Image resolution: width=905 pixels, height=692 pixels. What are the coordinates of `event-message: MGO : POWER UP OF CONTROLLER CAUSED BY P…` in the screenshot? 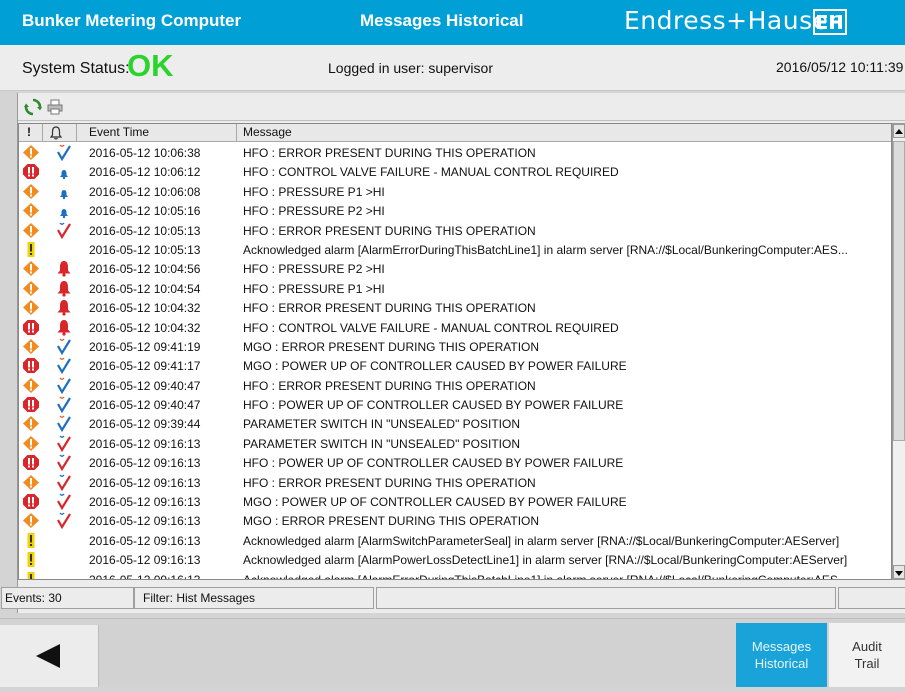 It's located at (435, 502).